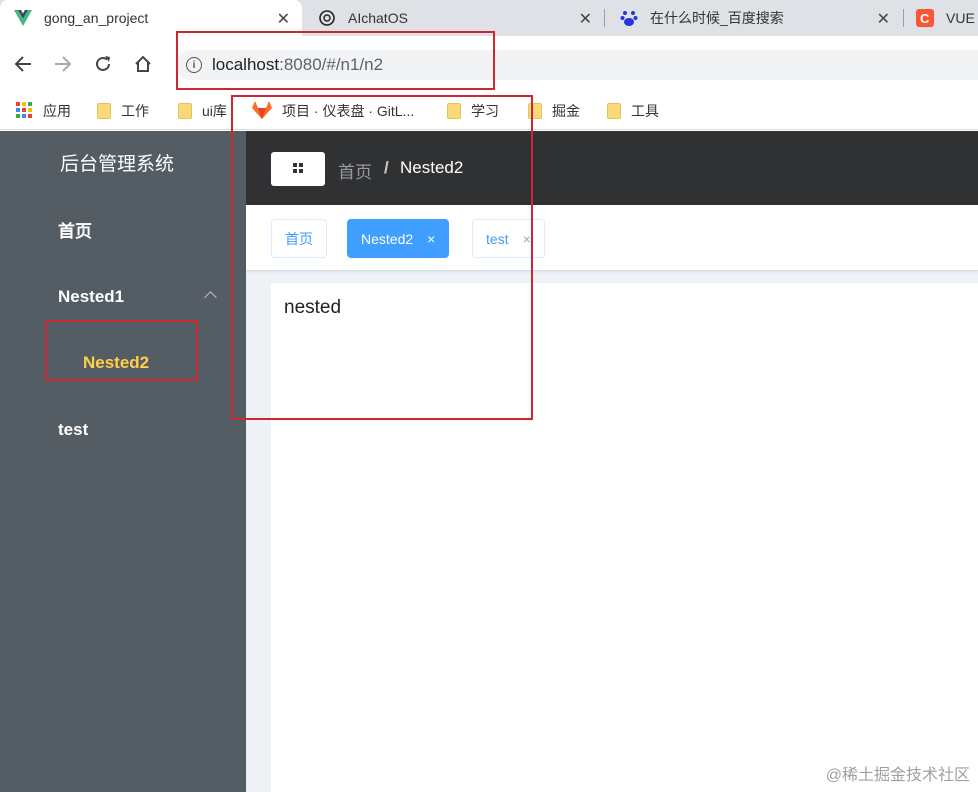  I want to click on bookmark-folder-ui: ui库, so click(202, 111).